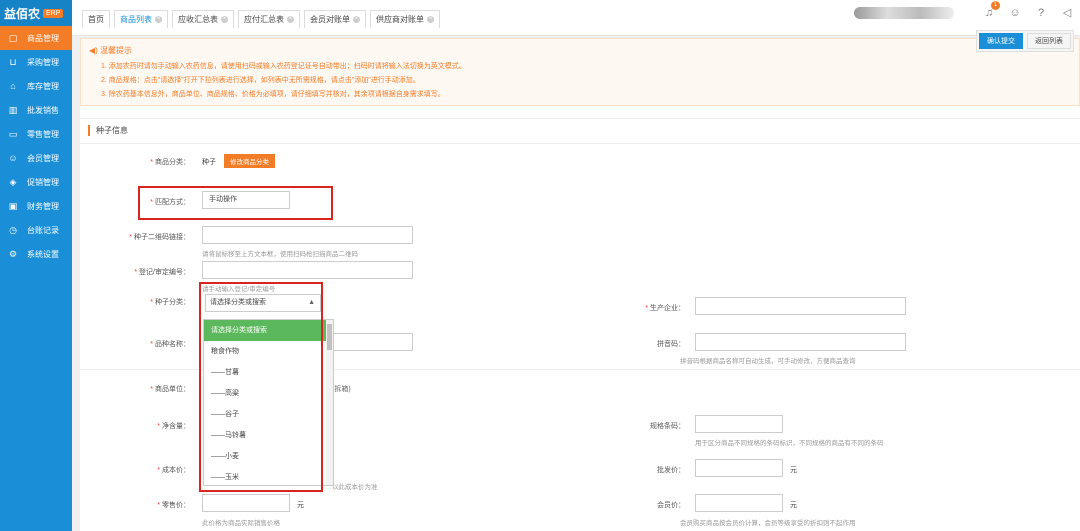 The width and height of the screenshot is (1080, 531). What do you see at coordinates (13, 253) in the screenshot?
I see `gear-icon: ⚙` at bounding box center [13, 253].